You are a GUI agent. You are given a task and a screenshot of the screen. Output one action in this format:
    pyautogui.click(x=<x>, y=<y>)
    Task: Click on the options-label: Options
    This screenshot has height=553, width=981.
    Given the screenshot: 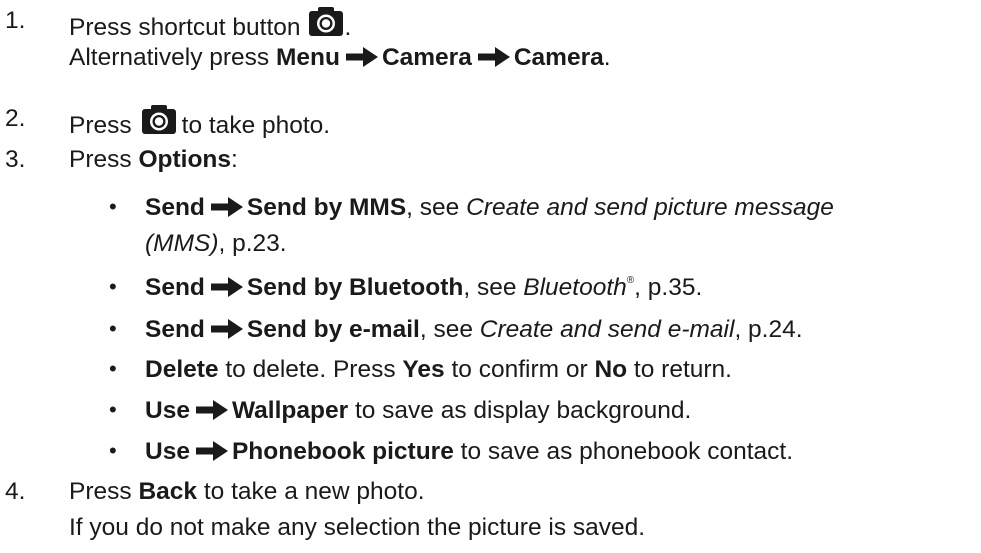 What is the action you would take?
    pyautogui.click(x=184, y=159)
    